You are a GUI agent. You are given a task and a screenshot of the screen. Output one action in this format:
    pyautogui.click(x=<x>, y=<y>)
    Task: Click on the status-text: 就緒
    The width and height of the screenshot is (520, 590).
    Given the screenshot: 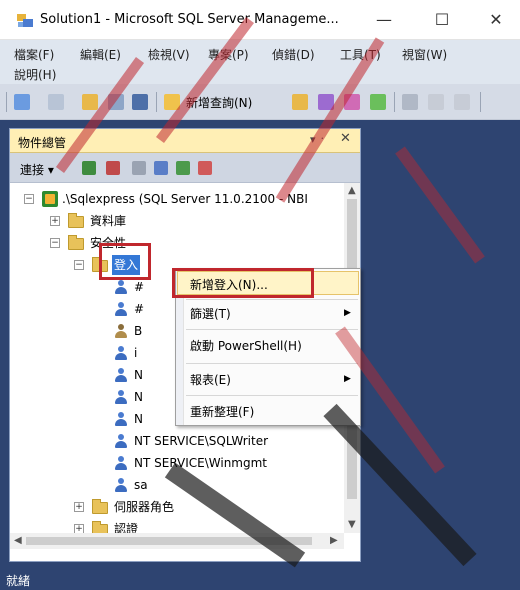 What is the action you would take?
    pyautogui.click(x=18, y=581)
    